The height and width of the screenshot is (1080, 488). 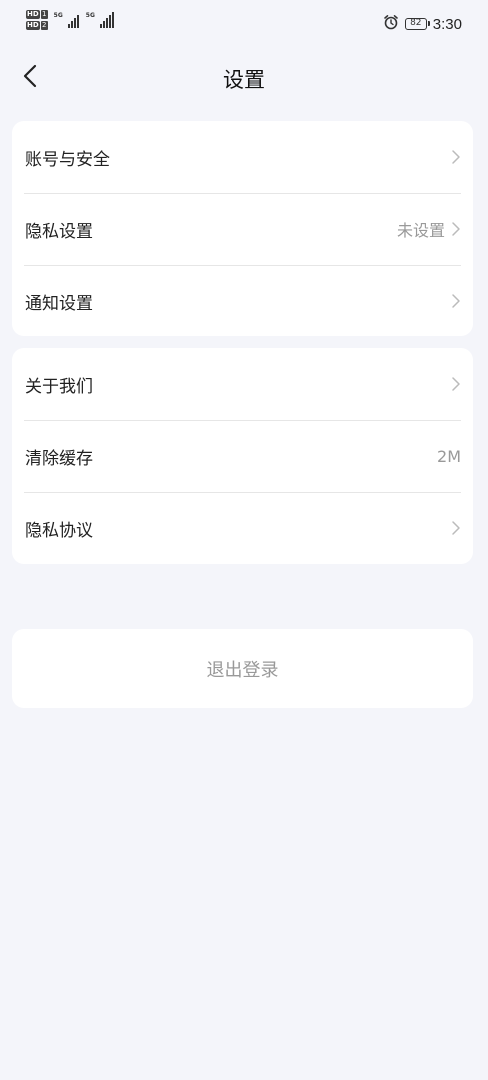 What do you see at coordinates (420, 230) in the screenshot?
I see `settings-item-value: 未设置` at bounding box center [420, 230].